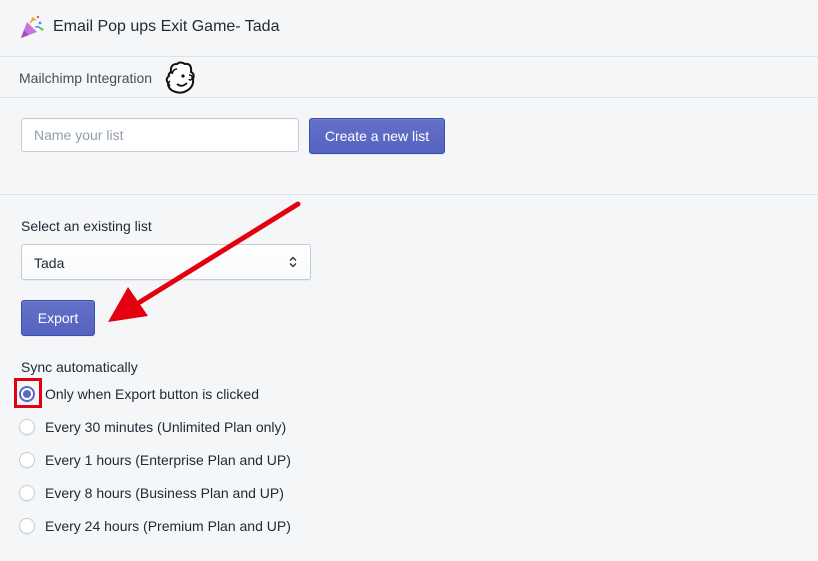 This screenshot has width=818, height=561. I want to click on sync-option-label: Every 30 minutes (Unlimited Plan only), so click(166, 427).